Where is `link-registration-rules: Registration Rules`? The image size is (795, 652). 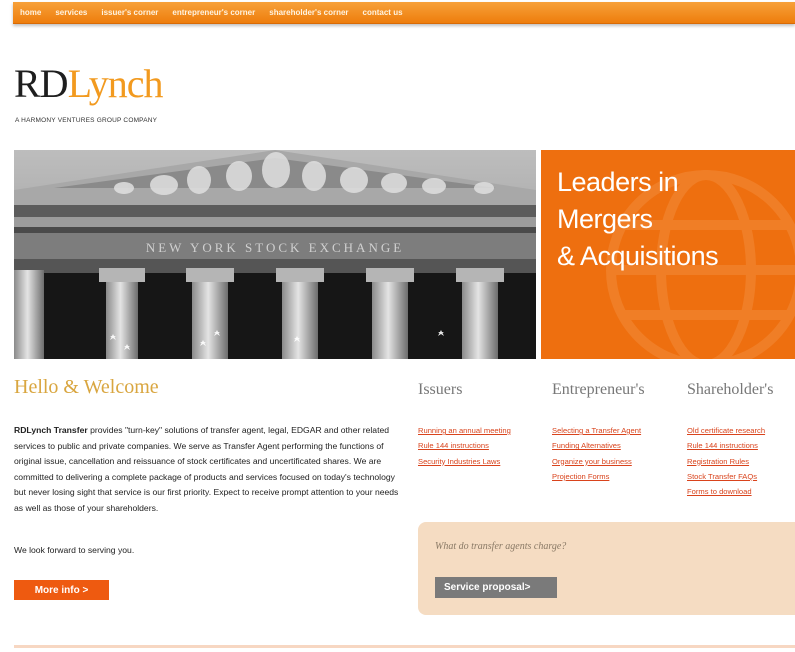 link-registration-rules: Registration Rules is located at coordinates (741, 461).